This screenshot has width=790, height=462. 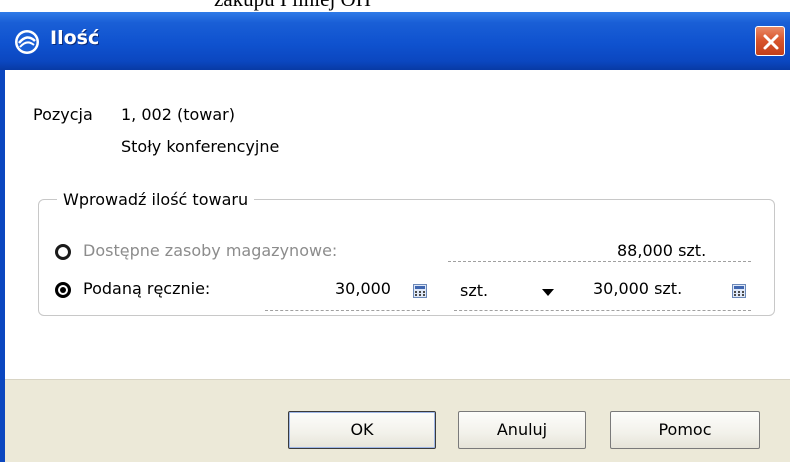 I want to click on converted-value: 30,000 szt., so click(x=638, y=288).